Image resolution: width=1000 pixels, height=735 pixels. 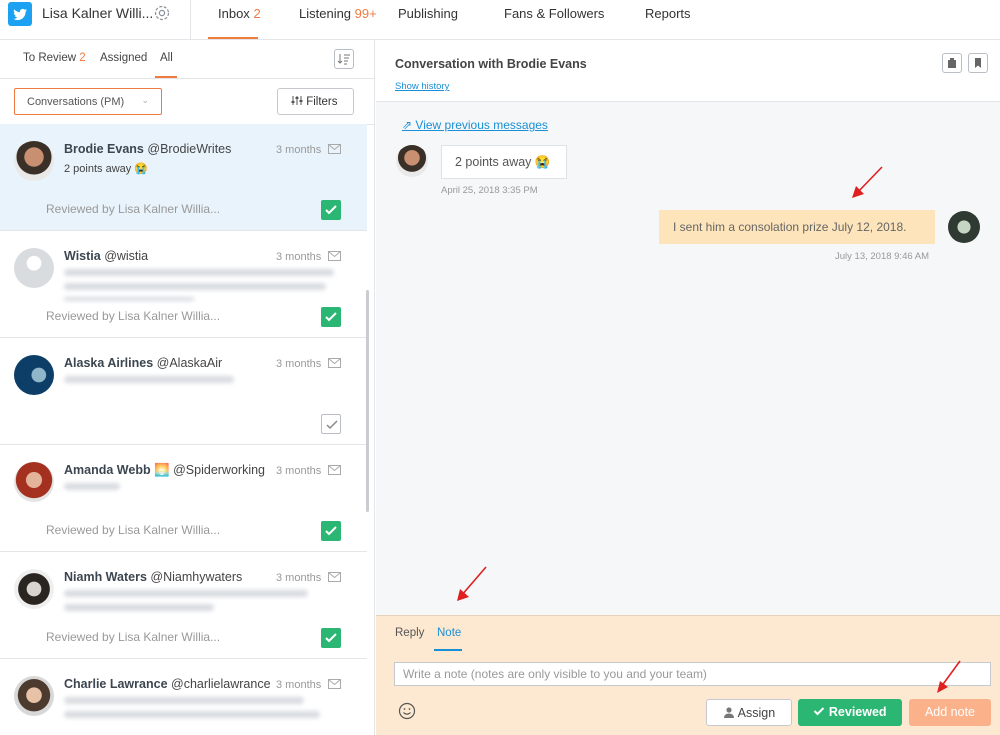 I want to click on archive-button, so click(x=952, y=63).